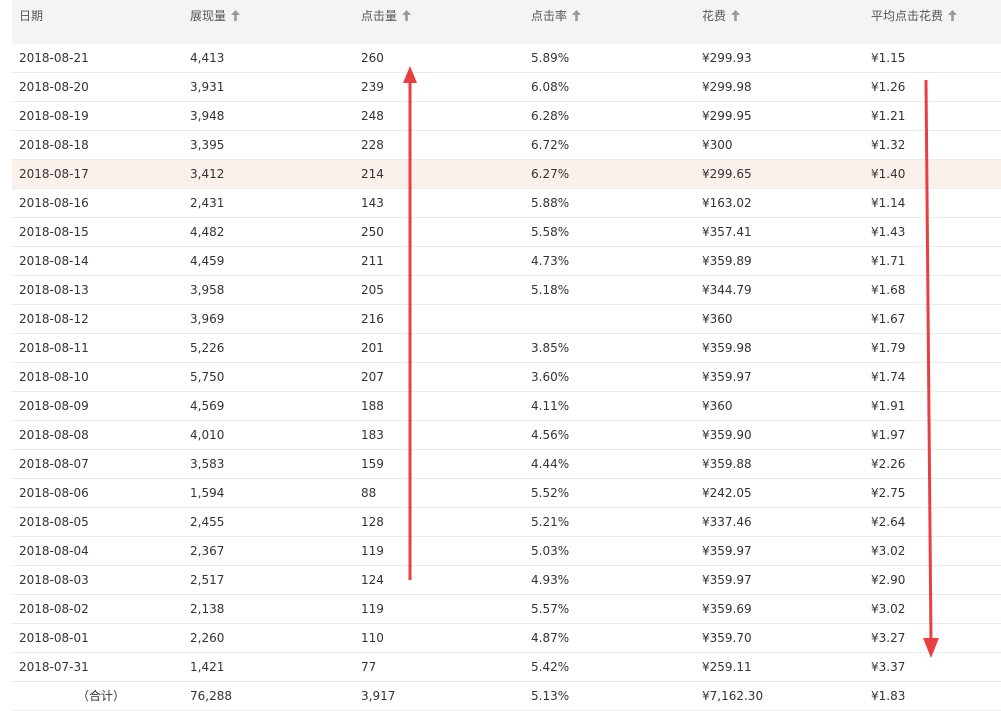 The image size is (1001, 711). I want to click on cell-impressions: 3,931, so click(207, 87).